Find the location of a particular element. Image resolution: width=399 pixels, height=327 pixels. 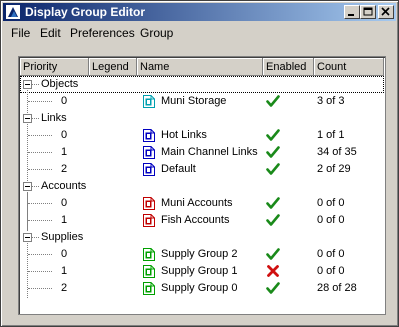

display-group-row: 0 Supply Group 2 0 of 0 is located at coordinates (202, 254).